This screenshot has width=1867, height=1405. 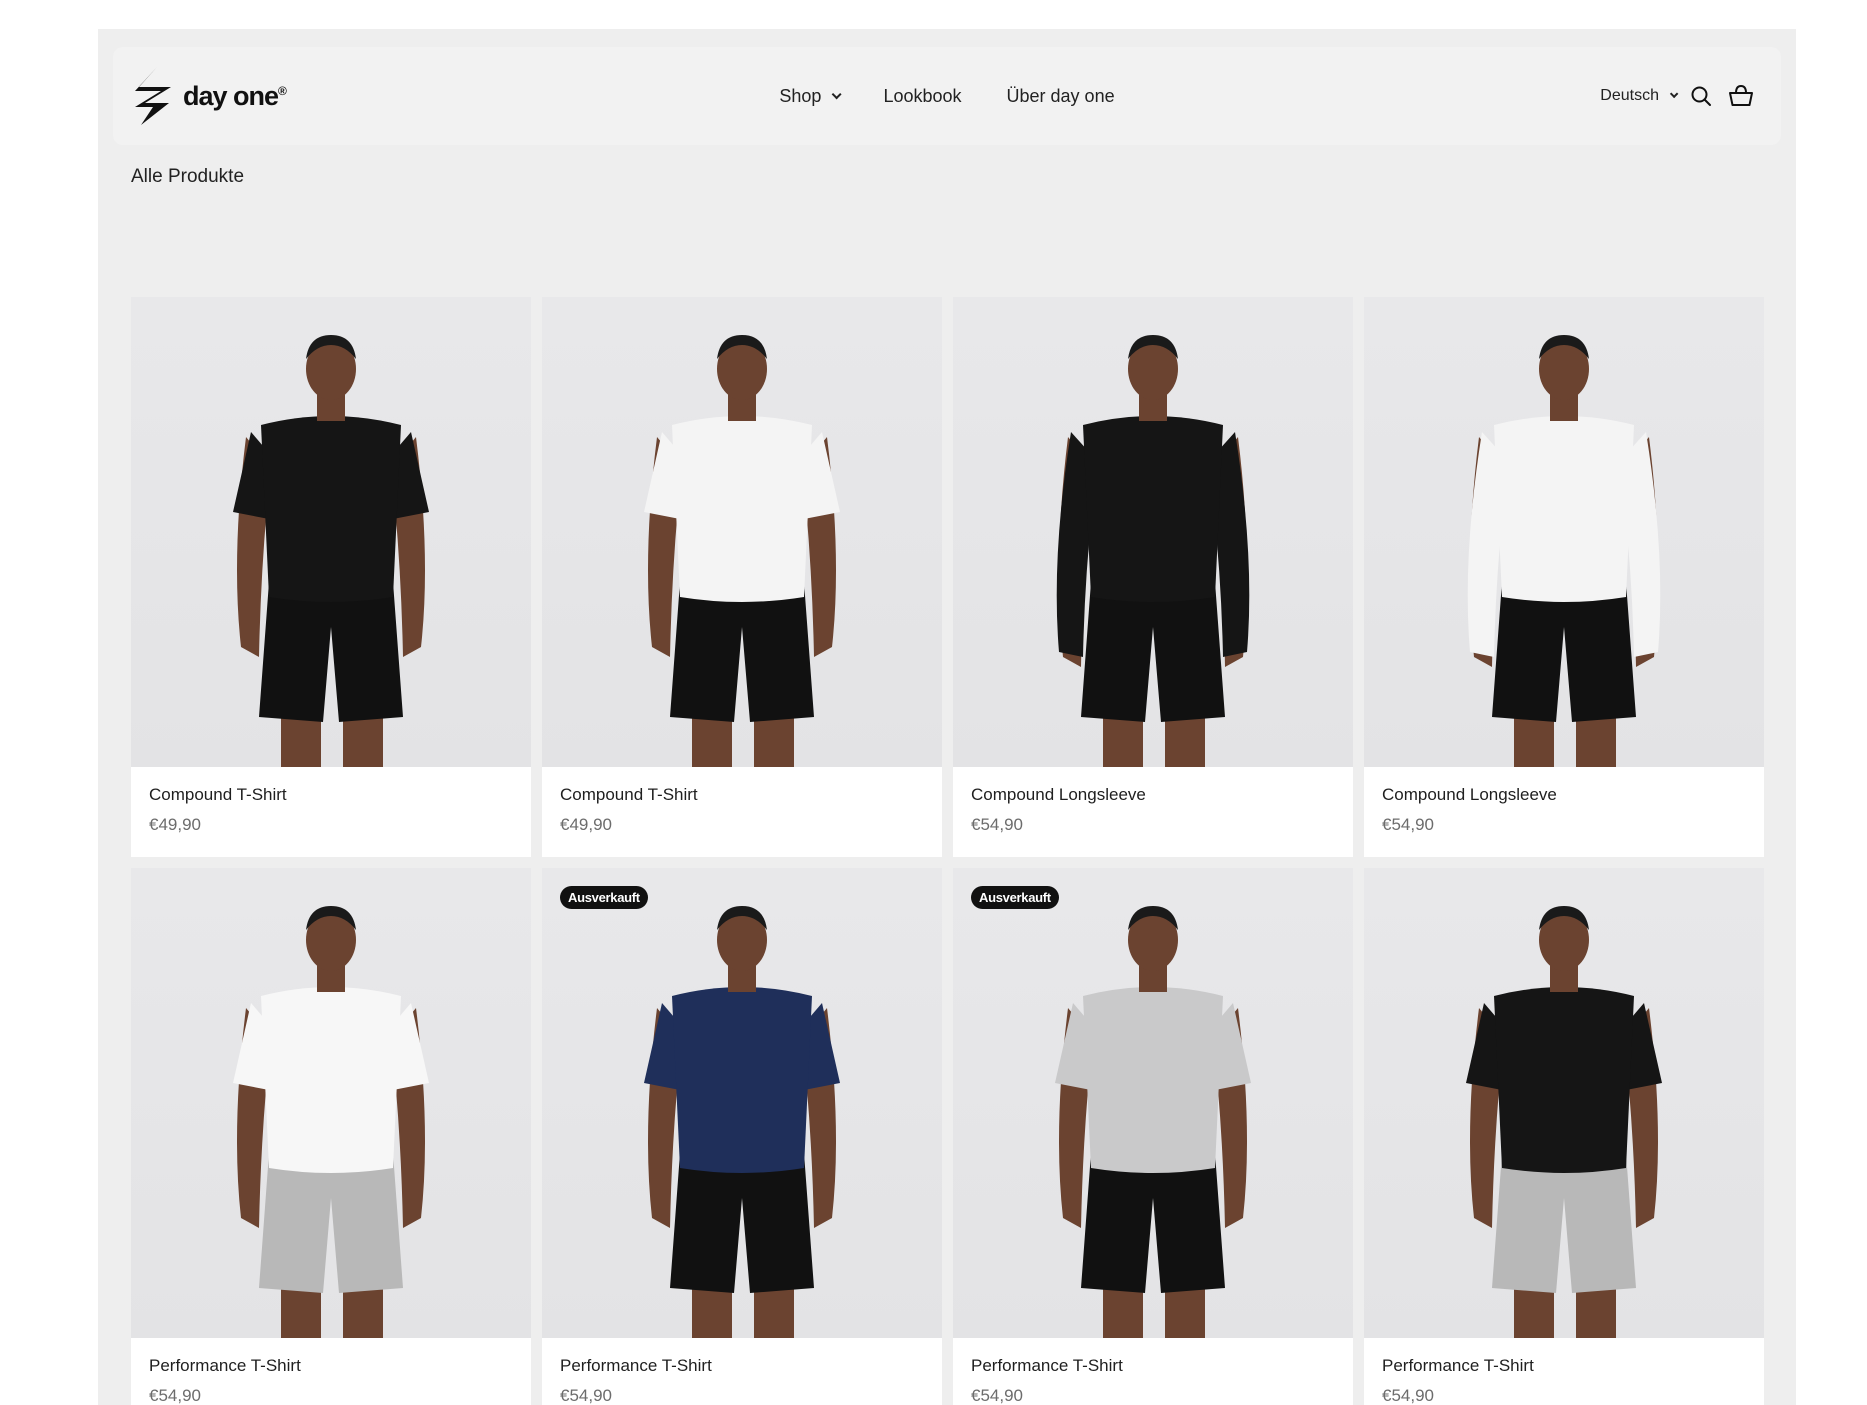 I want to click on nav-shop: Shop, so click(x=811, y=96).